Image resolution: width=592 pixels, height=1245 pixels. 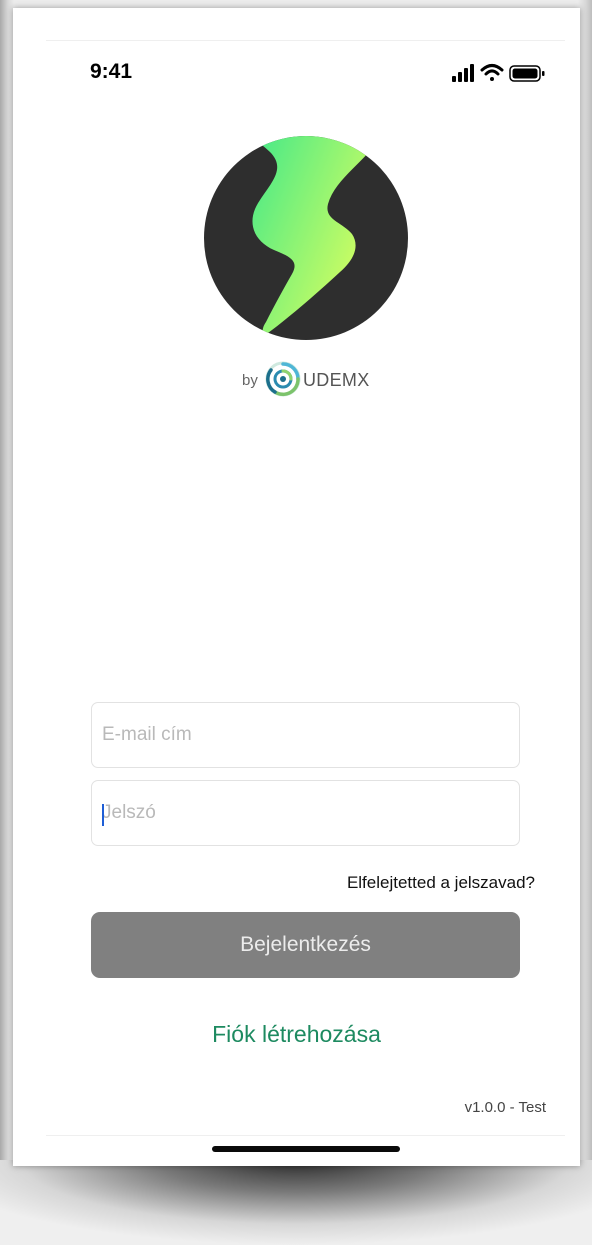 I want to click on password-field-container, so click(x=305, y=813).